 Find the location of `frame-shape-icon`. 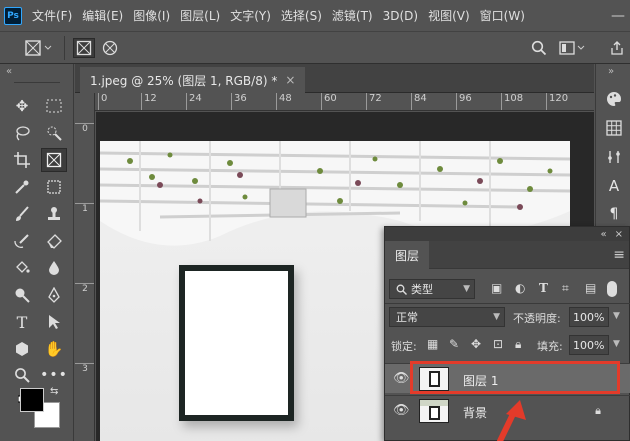

frame-shape-icon is located at coordinates (54, 187).